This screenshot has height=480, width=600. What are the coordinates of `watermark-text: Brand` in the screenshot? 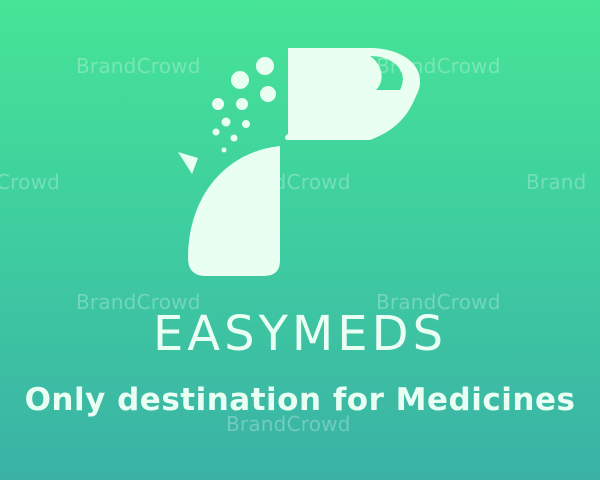 It's located at (556, 182).